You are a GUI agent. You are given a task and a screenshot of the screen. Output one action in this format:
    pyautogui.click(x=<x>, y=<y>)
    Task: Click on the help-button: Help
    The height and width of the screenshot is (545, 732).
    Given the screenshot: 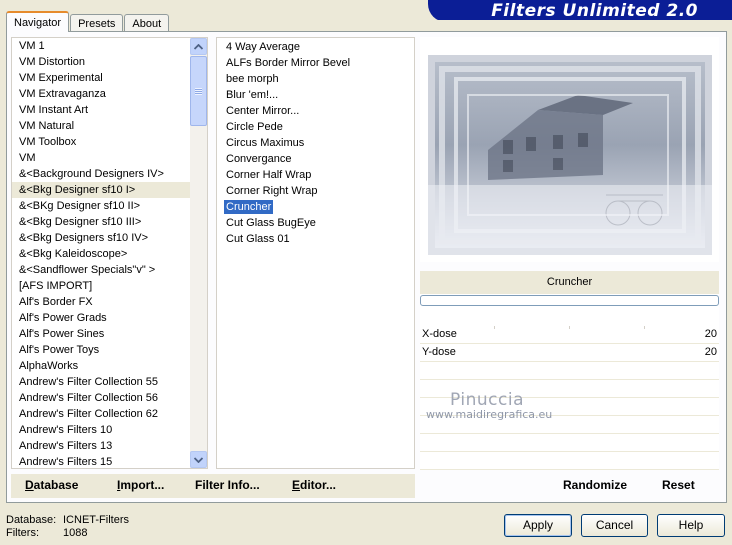 What is the action you would take?
    pyautogui.click(x=691, y=525)
    